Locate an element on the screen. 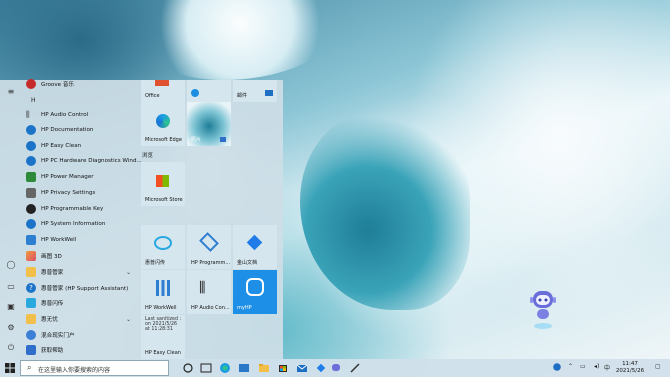 The height and width of the screenshot is (377, 670). documents-icon: ▭ is located at coordinates (11, 287).